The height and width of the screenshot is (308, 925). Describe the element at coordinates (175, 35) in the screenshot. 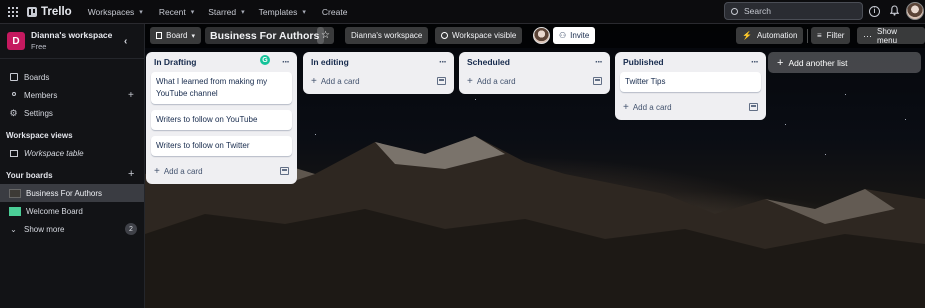

I see `board-view-switcher: Board ▾` at that location.